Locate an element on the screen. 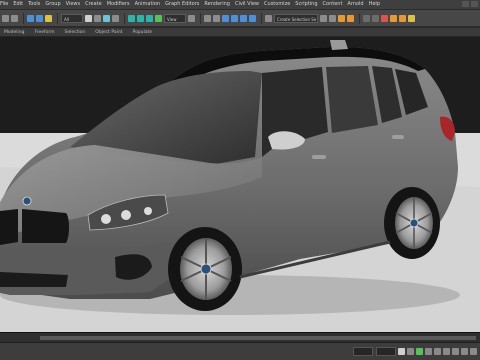 This screenshot has height=360, width=480. select-manipulate-icon is located at coordinates (207, 18).